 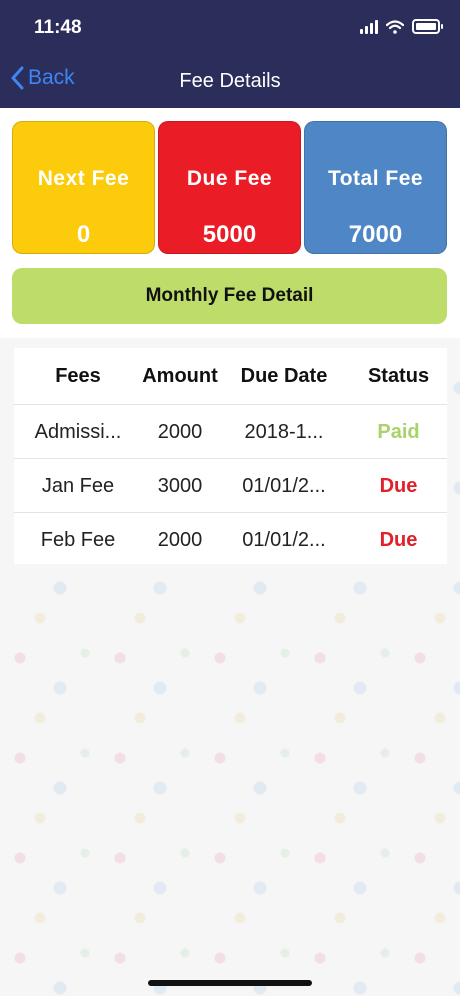 What do you see at coordinates (284, 375) in the screenshot?
I see `column-header-due-date: Due Date` at bounding box center [284, 375].